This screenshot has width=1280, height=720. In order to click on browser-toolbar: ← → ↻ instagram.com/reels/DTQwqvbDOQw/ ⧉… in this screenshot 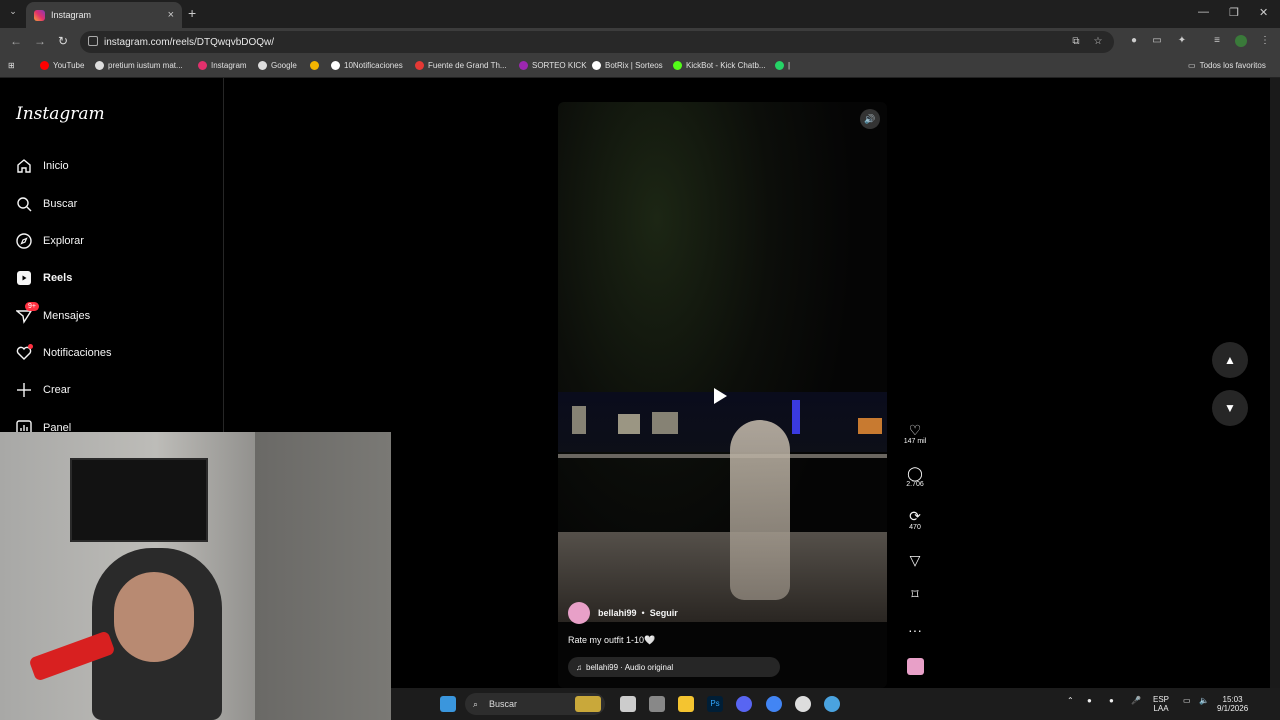, I will do `click(640, 42)`.